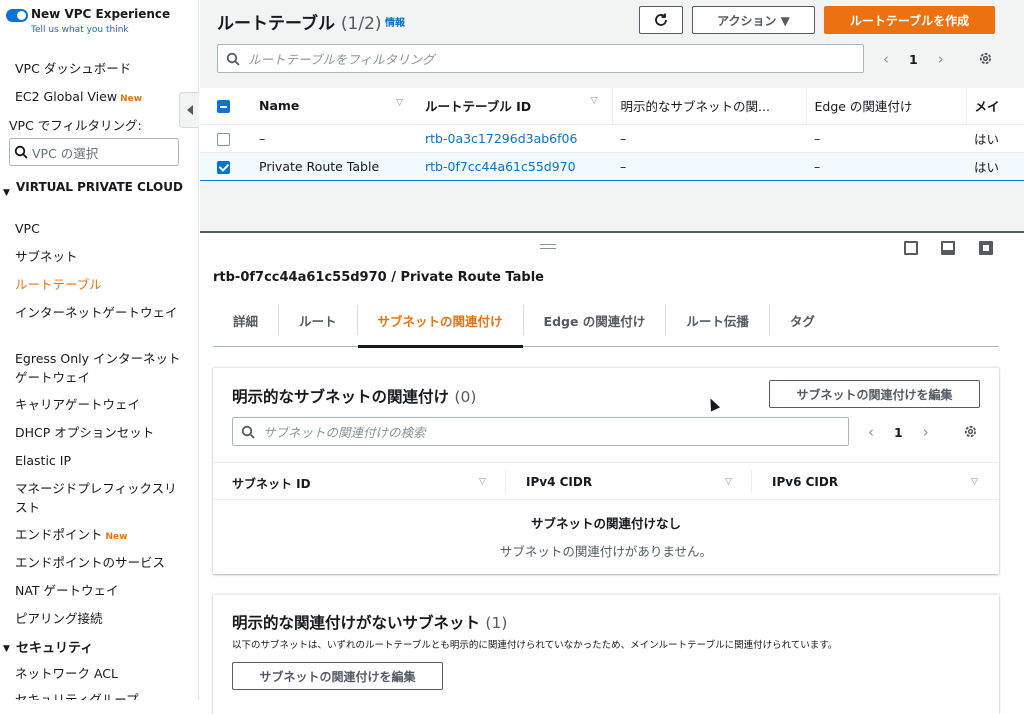 The image size is (1024, 714). I want to click on new-experience-toggle, so click(17, 15).